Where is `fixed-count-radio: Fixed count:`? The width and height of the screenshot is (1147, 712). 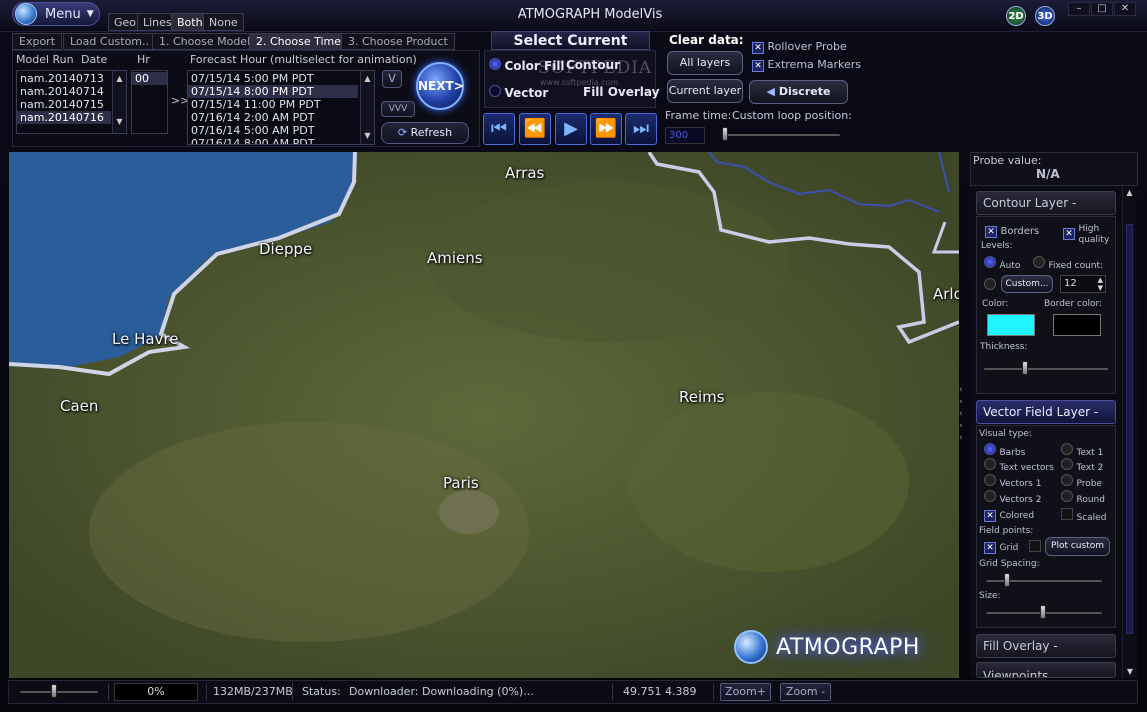
fixed-count-radio: Fixed count: is located at coordinates (1068, 263).